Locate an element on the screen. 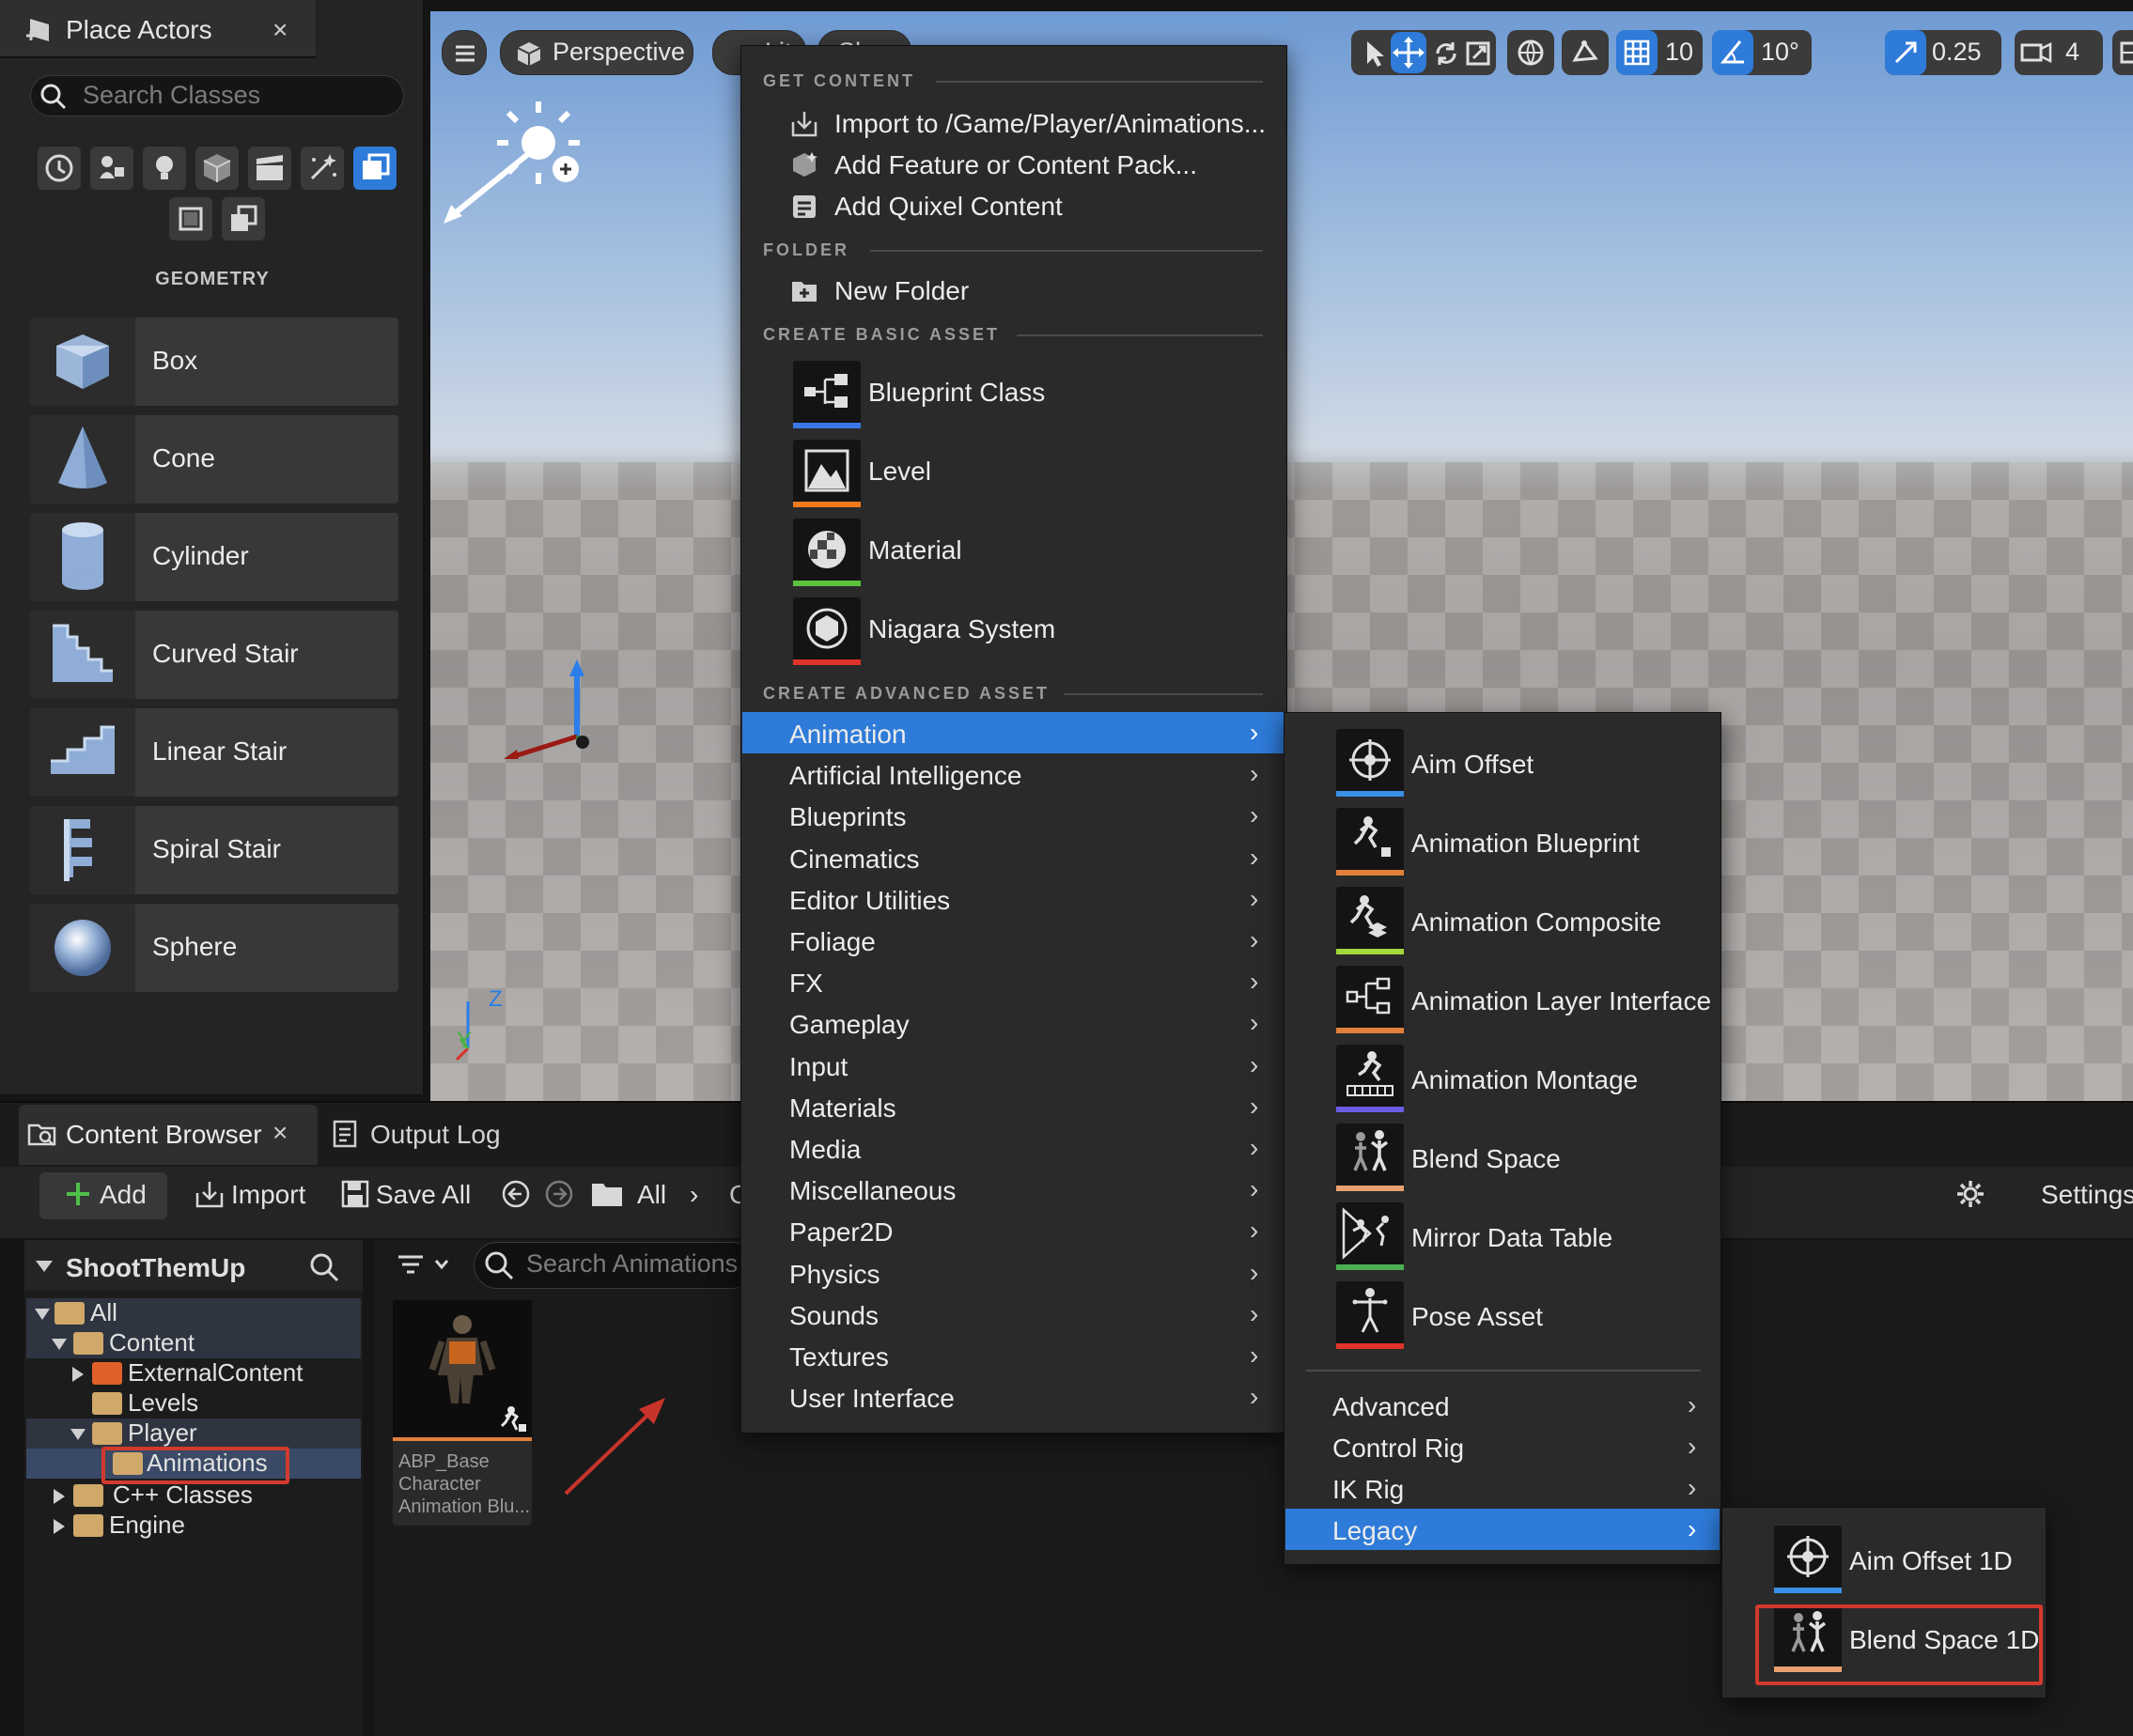  place-actors-icon is located at coordinates (40, 31).